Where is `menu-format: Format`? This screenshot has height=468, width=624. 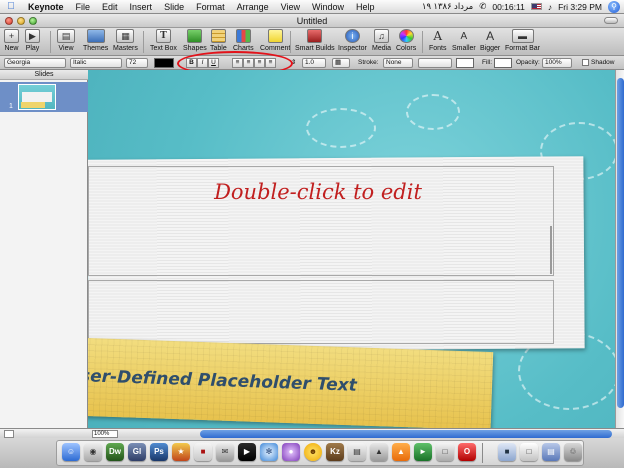
menu-format: Format is located at coordinates (210, 7).